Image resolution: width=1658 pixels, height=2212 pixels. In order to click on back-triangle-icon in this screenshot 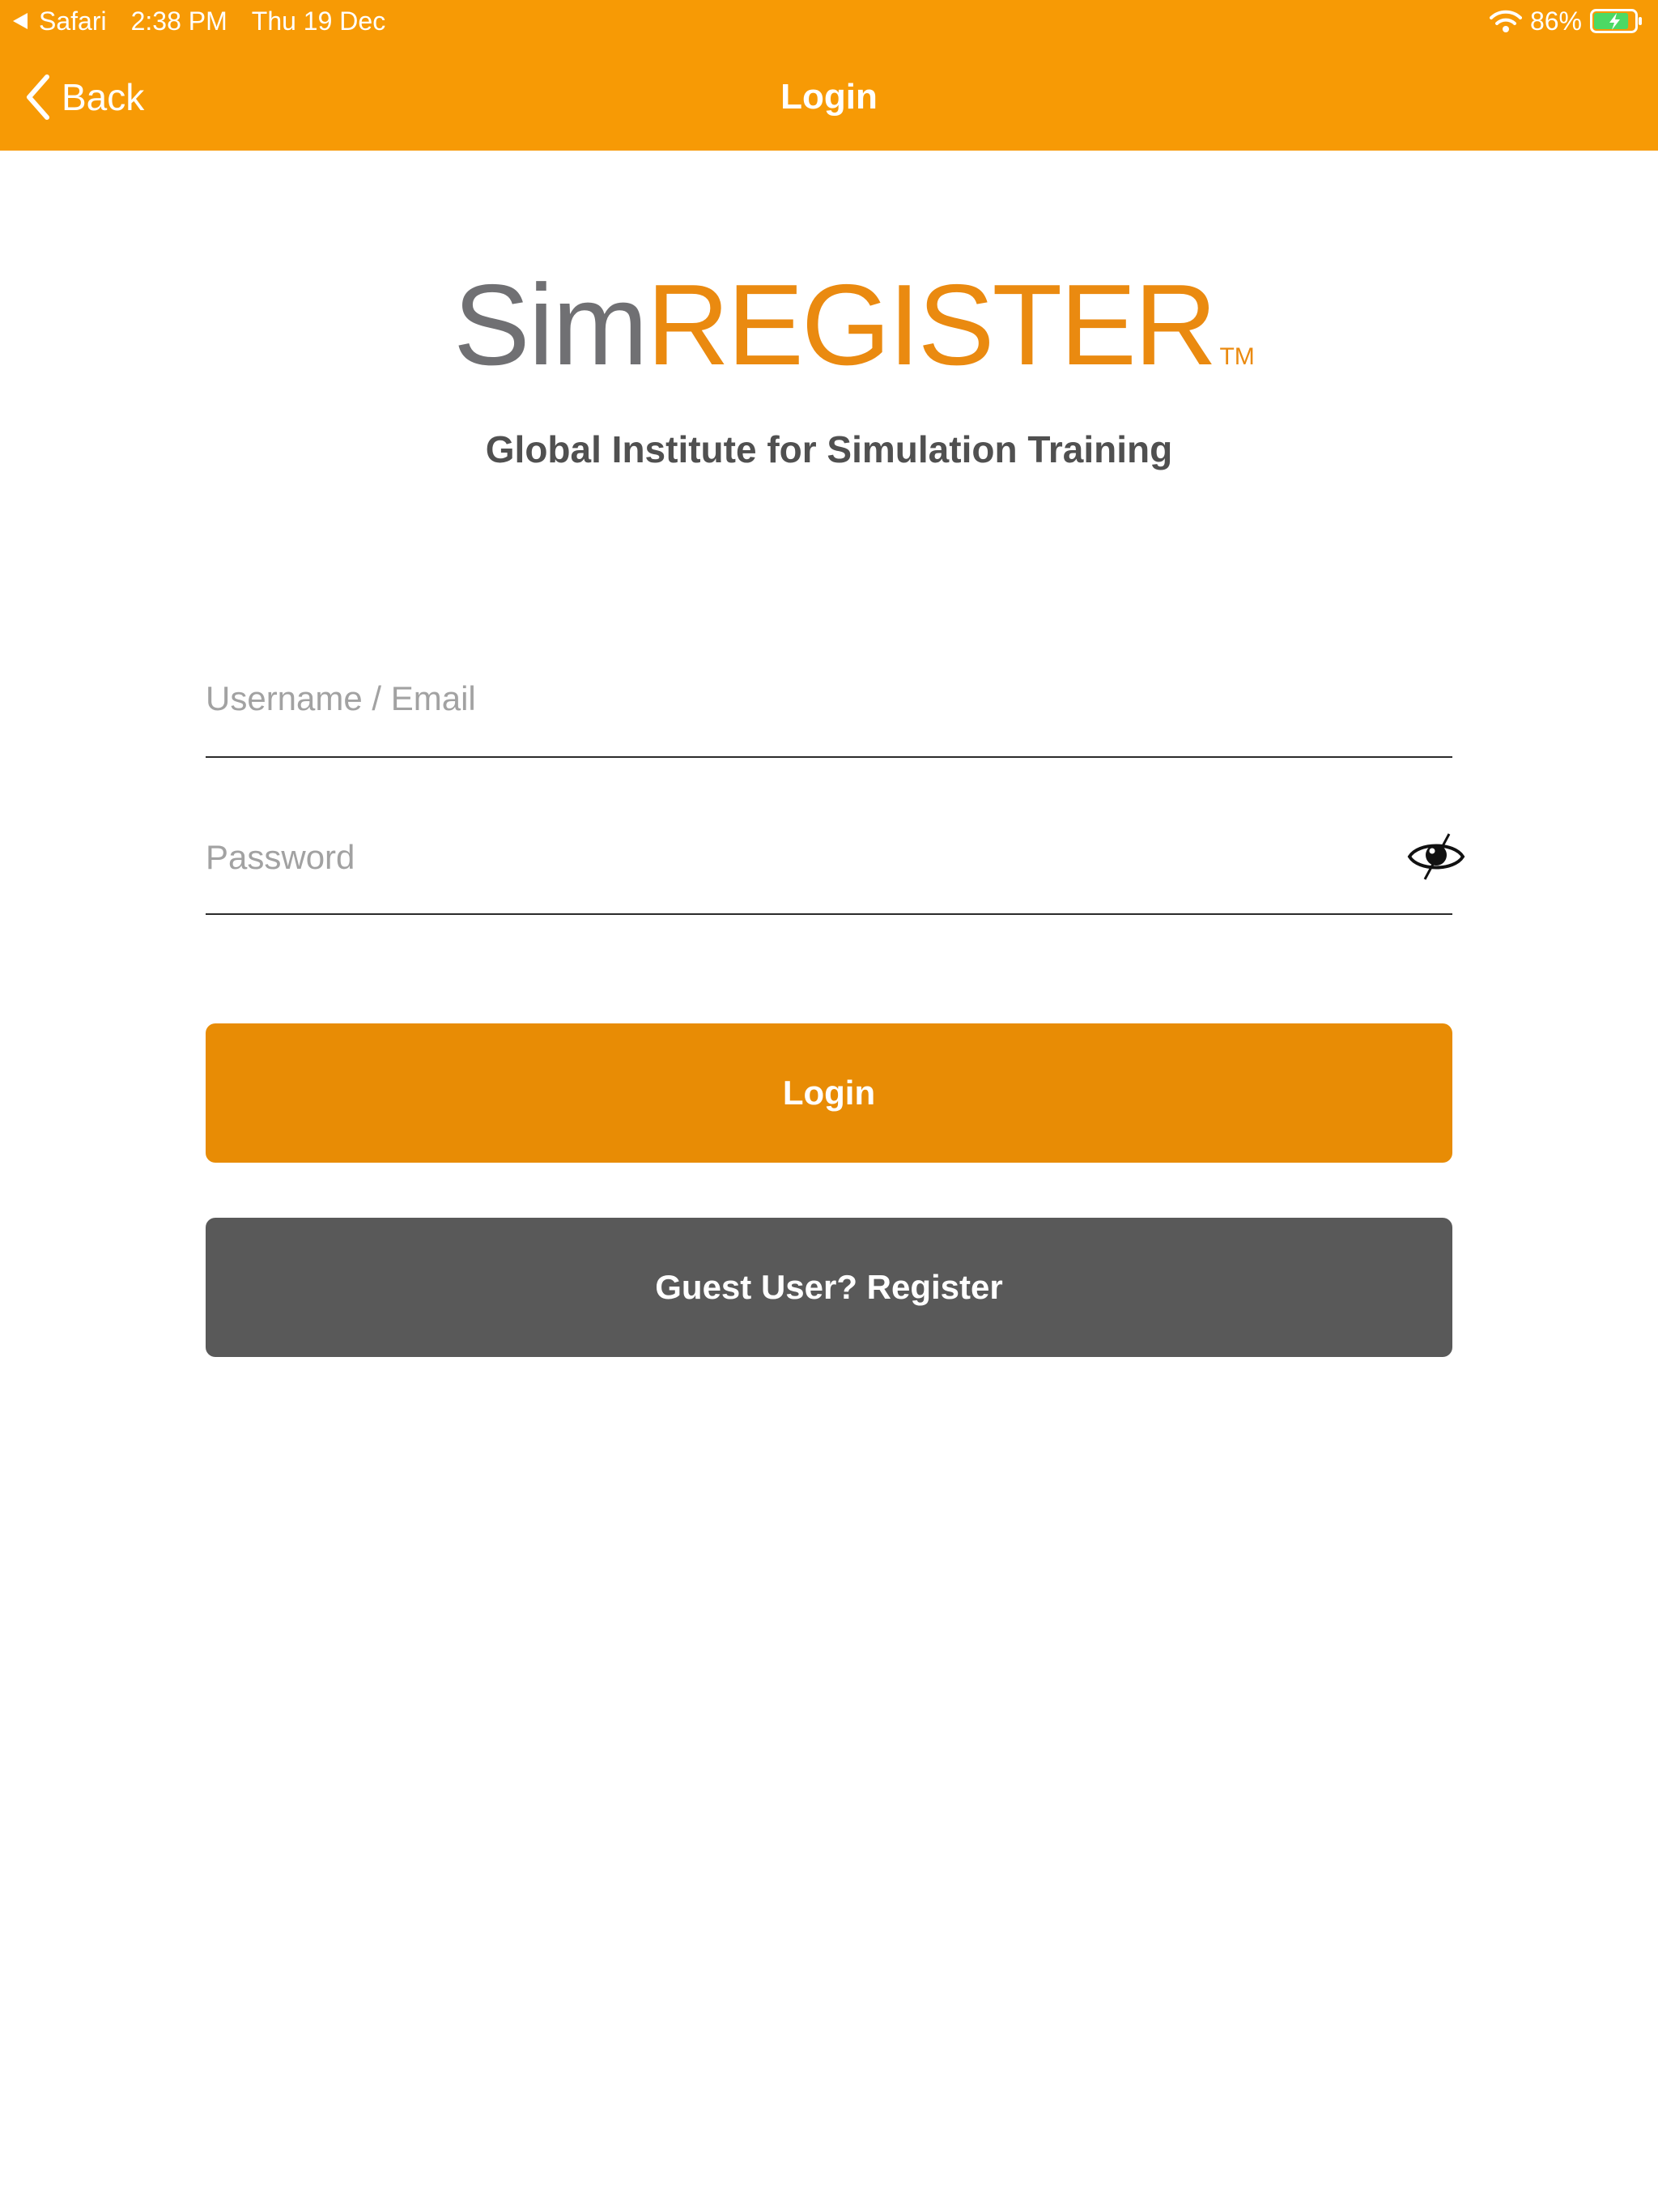, I will do `click(20, 21)`.